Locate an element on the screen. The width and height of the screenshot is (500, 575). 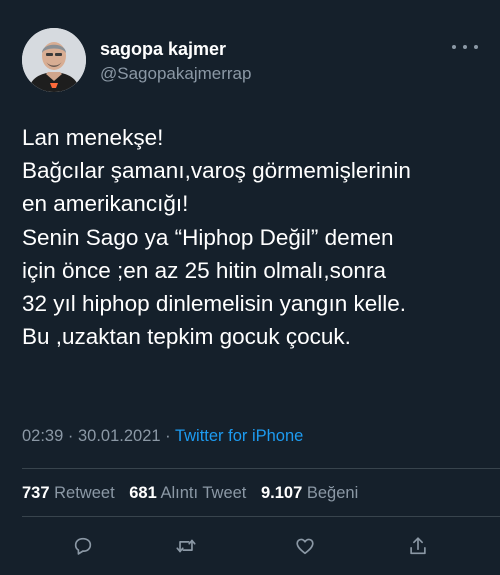
tweet-line: Senin Sago ya “Hiphop Değil” demen is located at coordinates (208, 237).